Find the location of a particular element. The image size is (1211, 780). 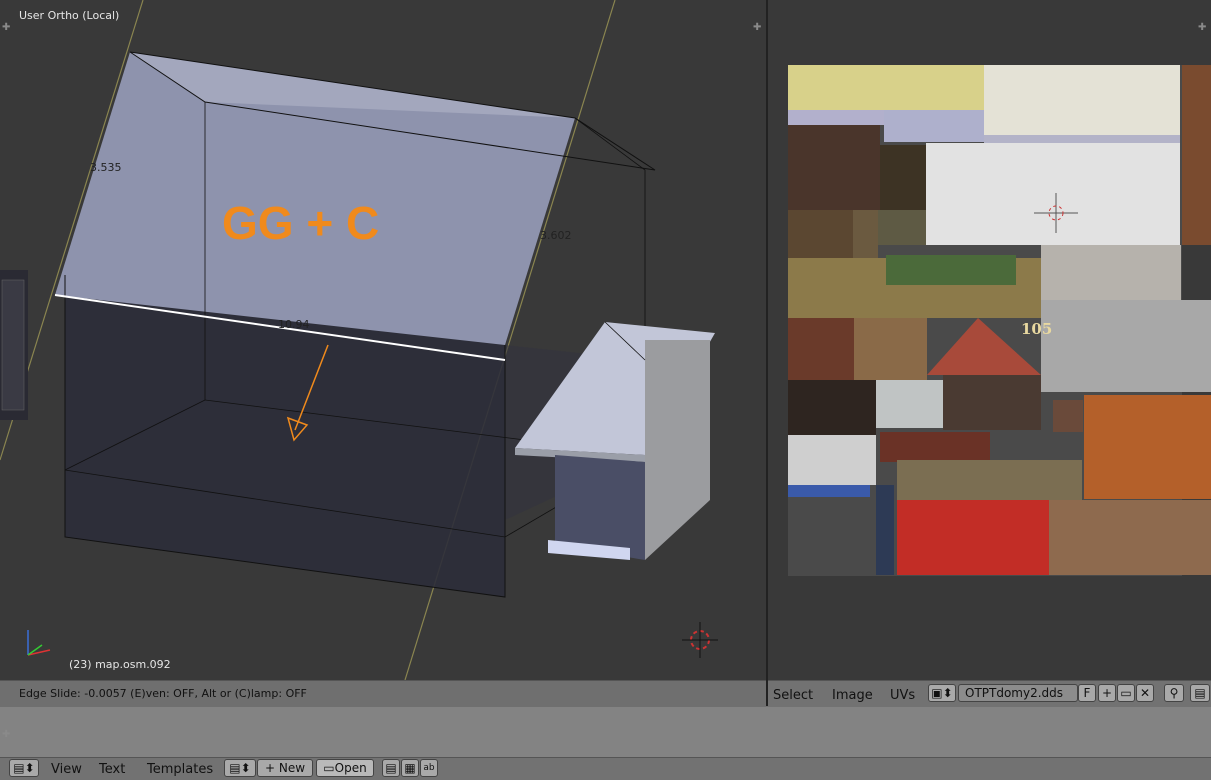

word-wrap-toggle: ▦ is located at coordinates (410, 768).